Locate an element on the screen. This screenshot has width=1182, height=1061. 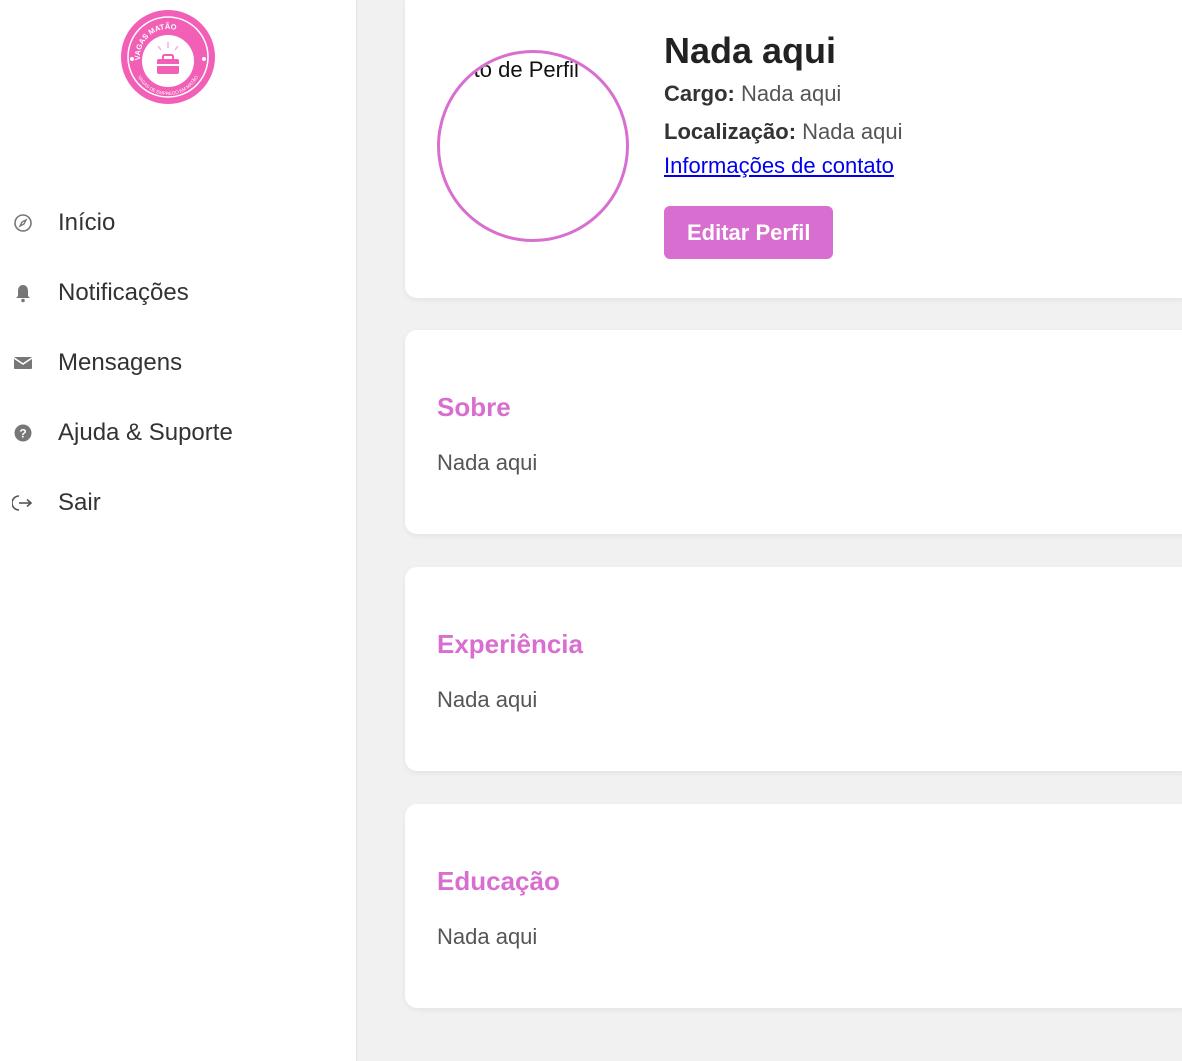
section-title: Sobre is located at coordinates (474, 407).